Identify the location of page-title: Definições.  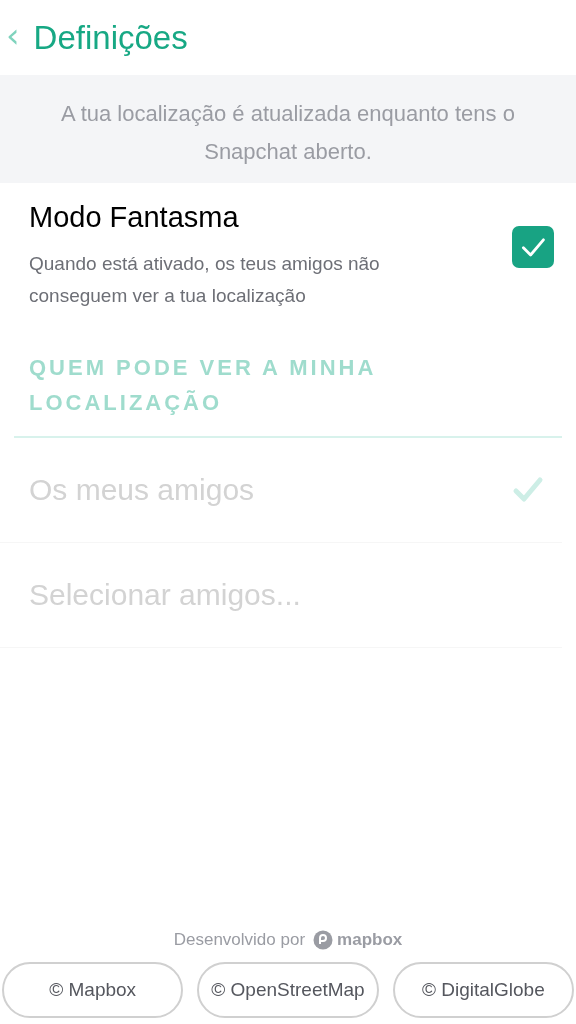
(110, 37).